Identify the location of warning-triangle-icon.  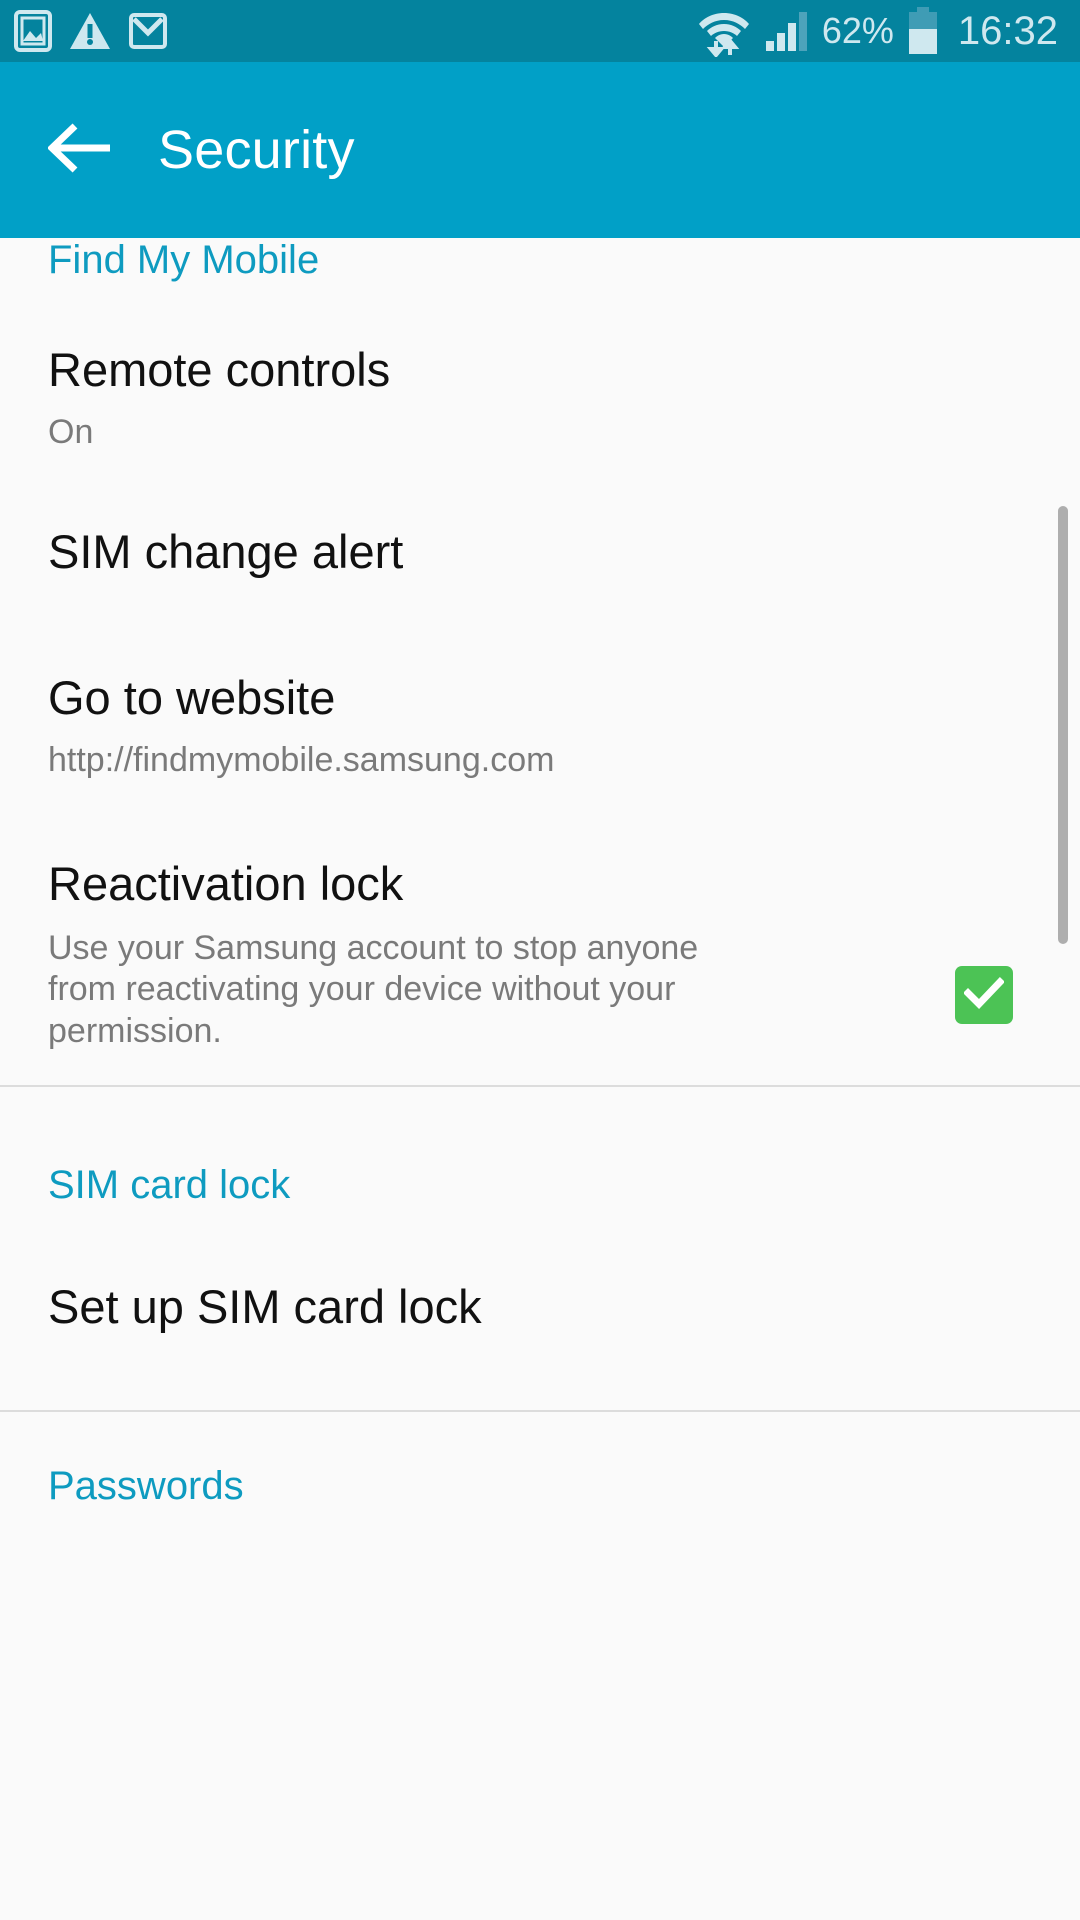
(90, 31).